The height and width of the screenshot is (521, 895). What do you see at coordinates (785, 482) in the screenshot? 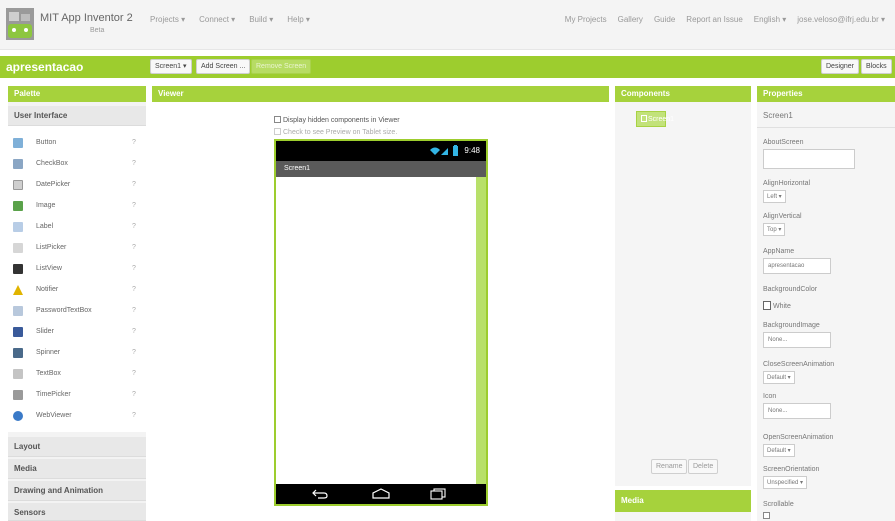
I see `screen-orientation-select: Unspecified ▾` at bounding box center [785, 482].